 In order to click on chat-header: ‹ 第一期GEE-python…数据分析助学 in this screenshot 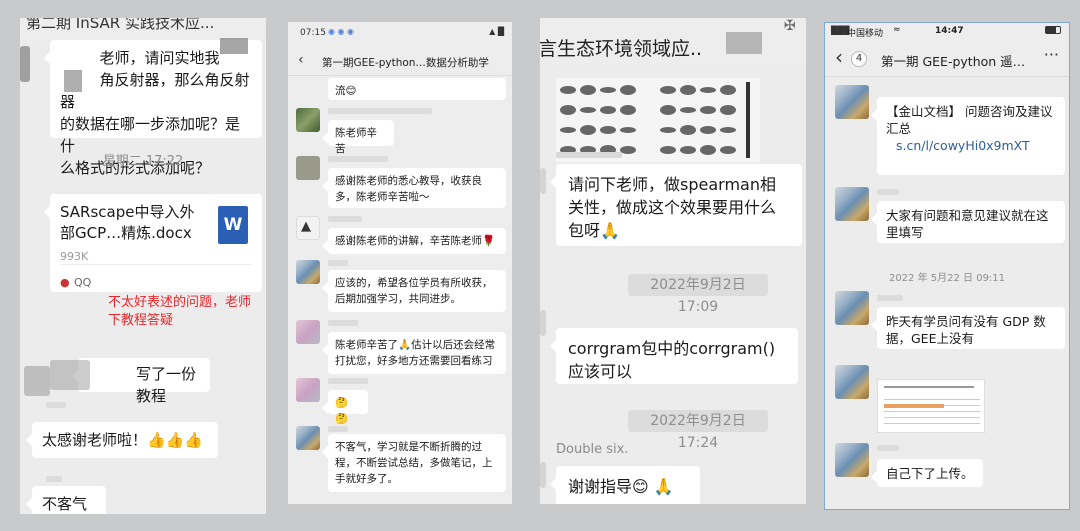, I will do `click(400, 61)`.